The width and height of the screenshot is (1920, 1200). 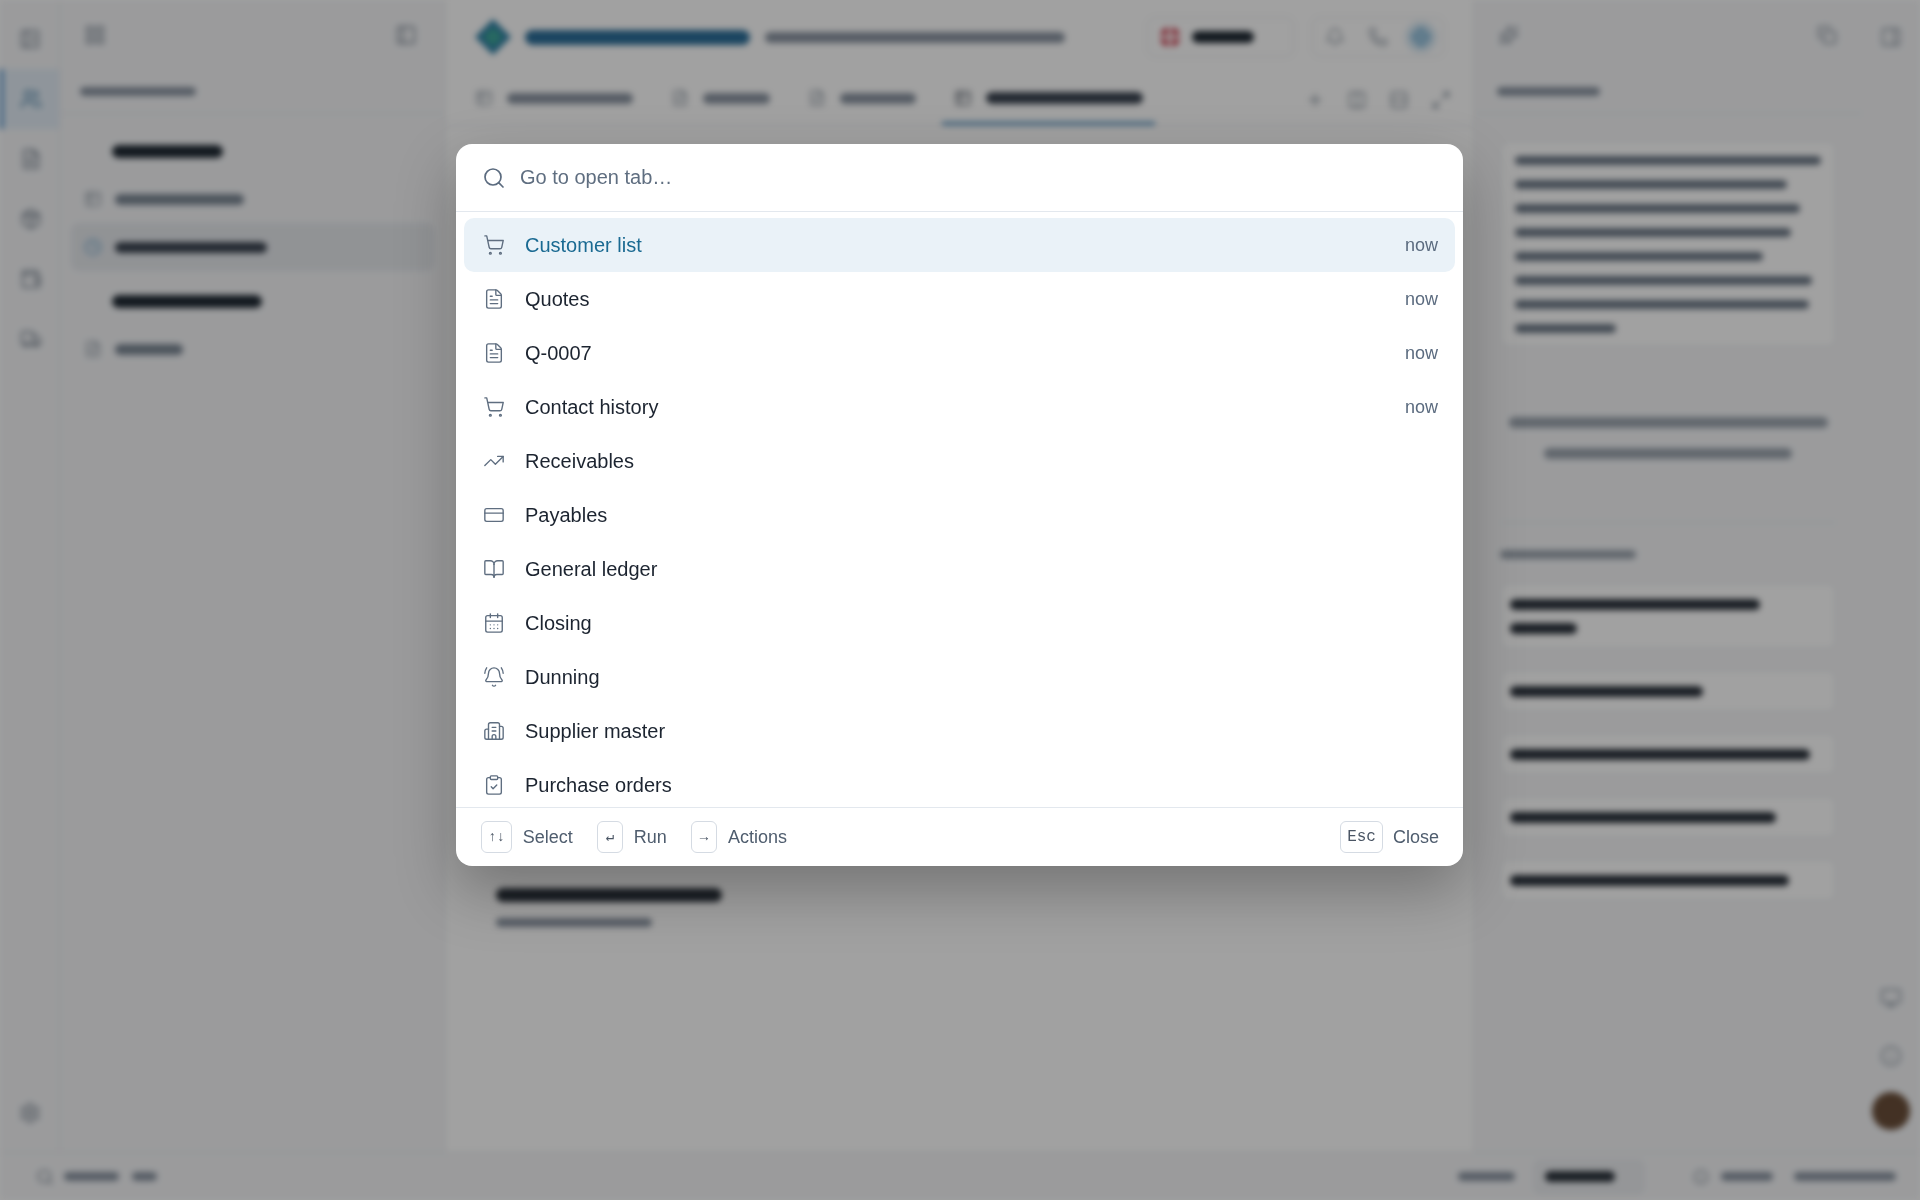 What do you see at coordinates (563, 677) in the screenshot?
I see `item-label: Dunning` at bounding box center [563, 677].